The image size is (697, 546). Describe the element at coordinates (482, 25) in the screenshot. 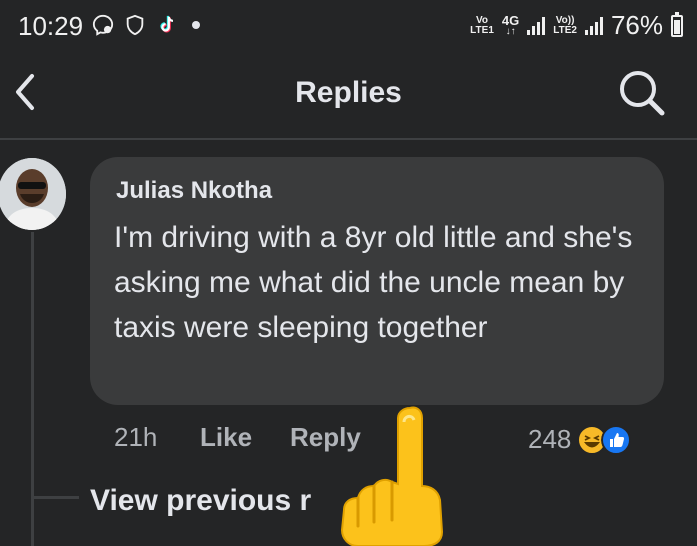

I see `sim1-volte-indicator: Vo LTE1` at that location.